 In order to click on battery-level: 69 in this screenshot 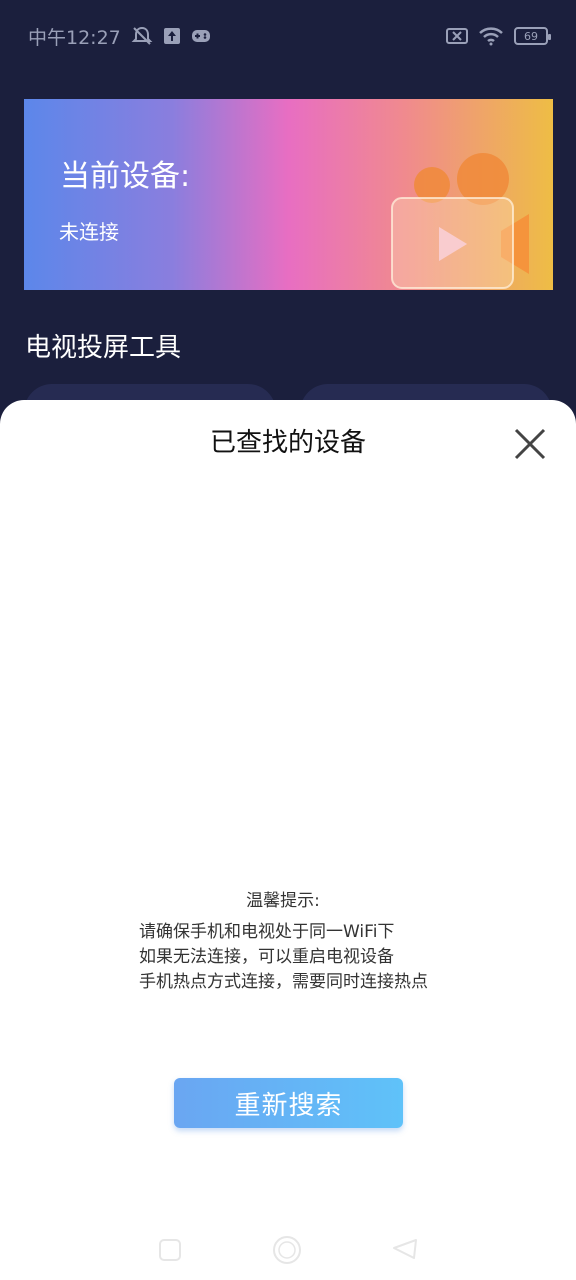, I will do `click(531, 36)`.